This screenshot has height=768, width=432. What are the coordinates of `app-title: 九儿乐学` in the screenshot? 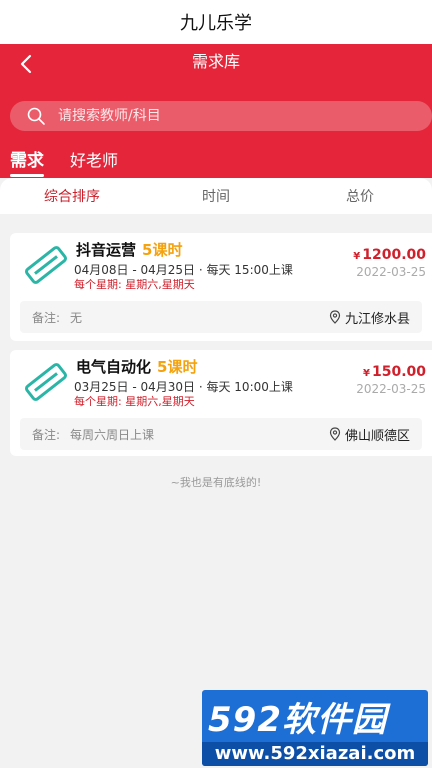 It's located at (216, 23).